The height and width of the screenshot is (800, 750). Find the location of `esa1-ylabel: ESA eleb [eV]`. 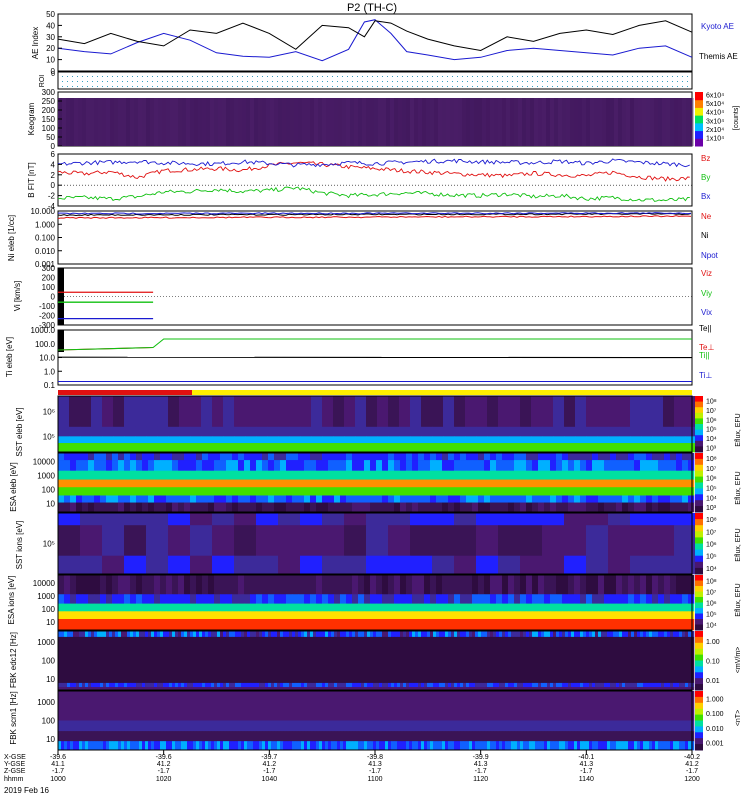

esa1-ylabel: ESA eleb [eV] is located at coordinates (13, 486).